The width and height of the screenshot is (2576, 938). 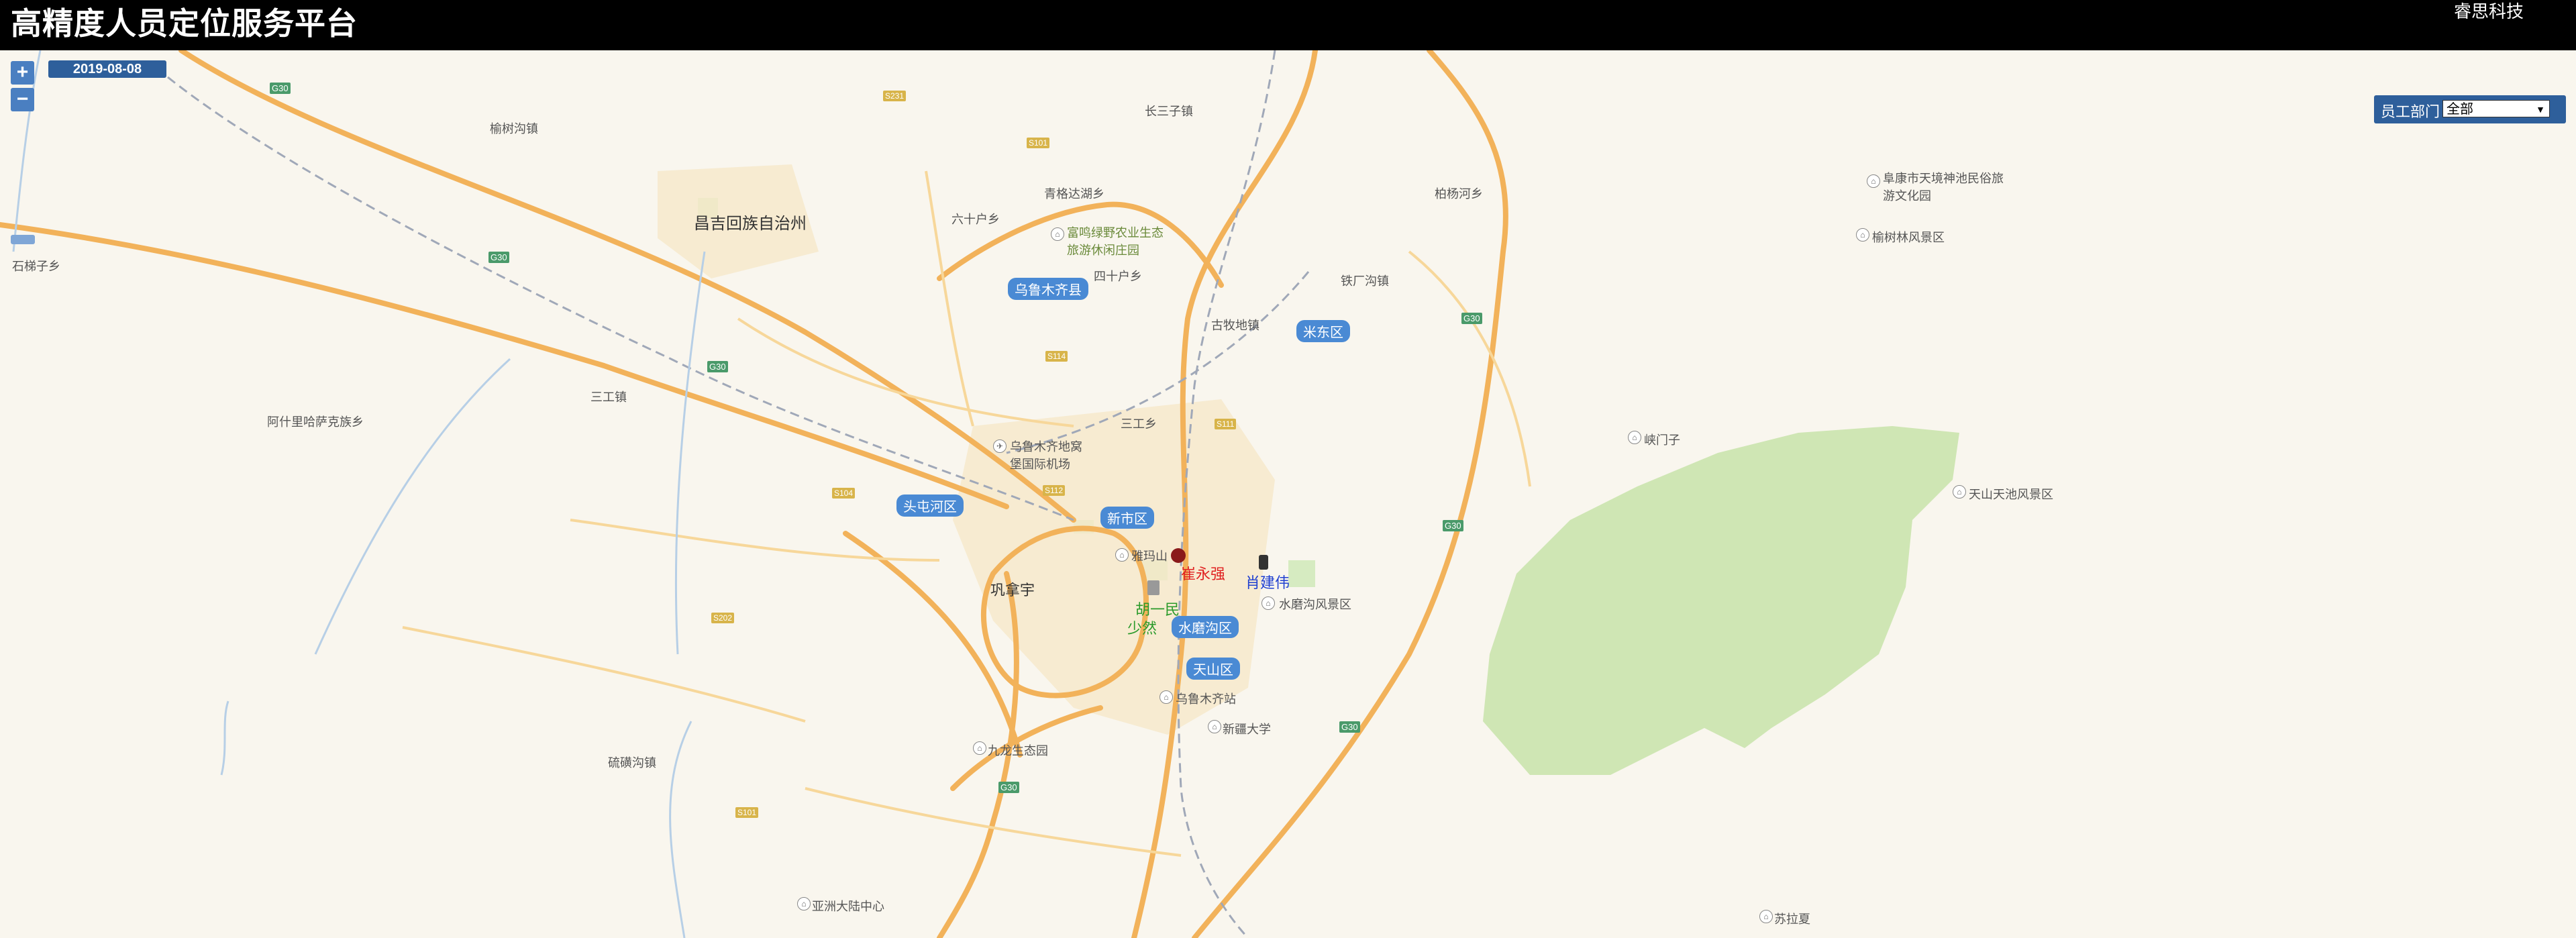 What do you see at coordinates (1247, 730) in the screenshot?
I see `map-label: 新疆大学` at bounding box center [1247, 730].